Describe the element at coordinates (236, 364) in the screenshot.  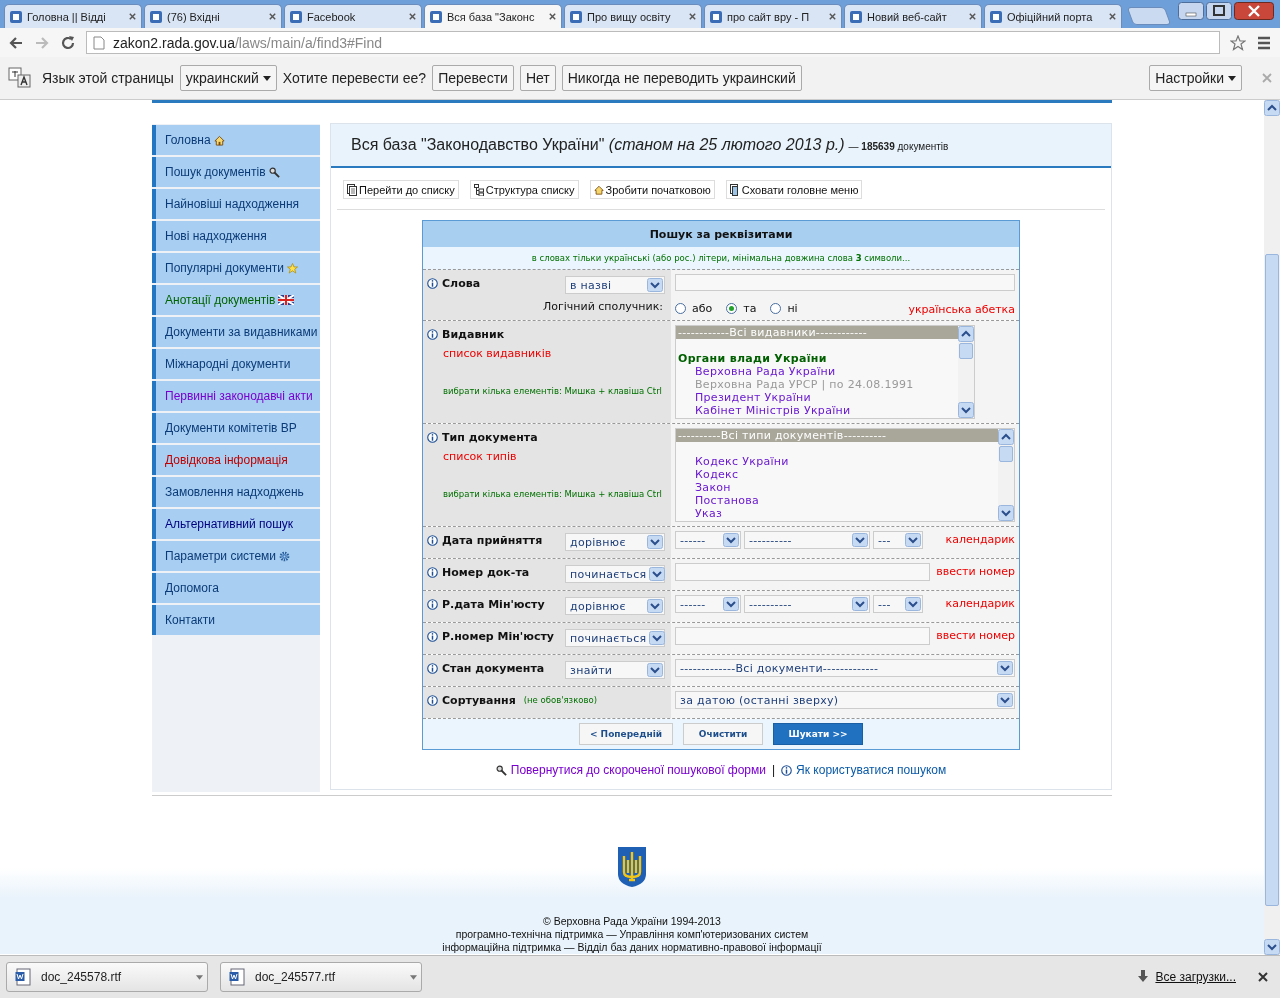
I see `sidebar-item: Міжнародні документи` at that location.